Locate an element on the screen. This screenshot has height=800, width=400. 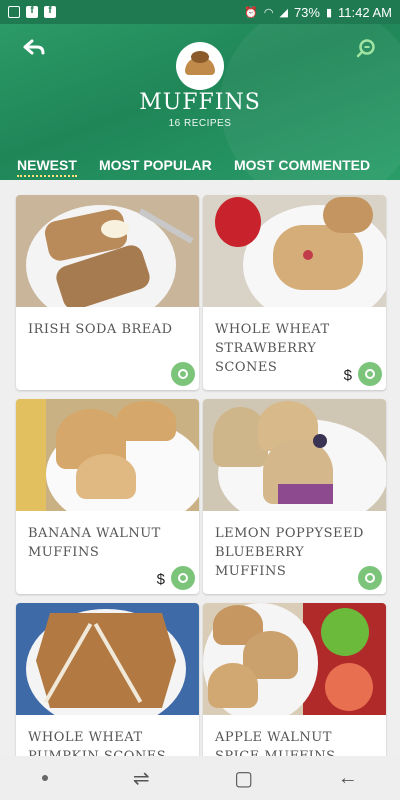
back-button is located at coordinates (34, 48).